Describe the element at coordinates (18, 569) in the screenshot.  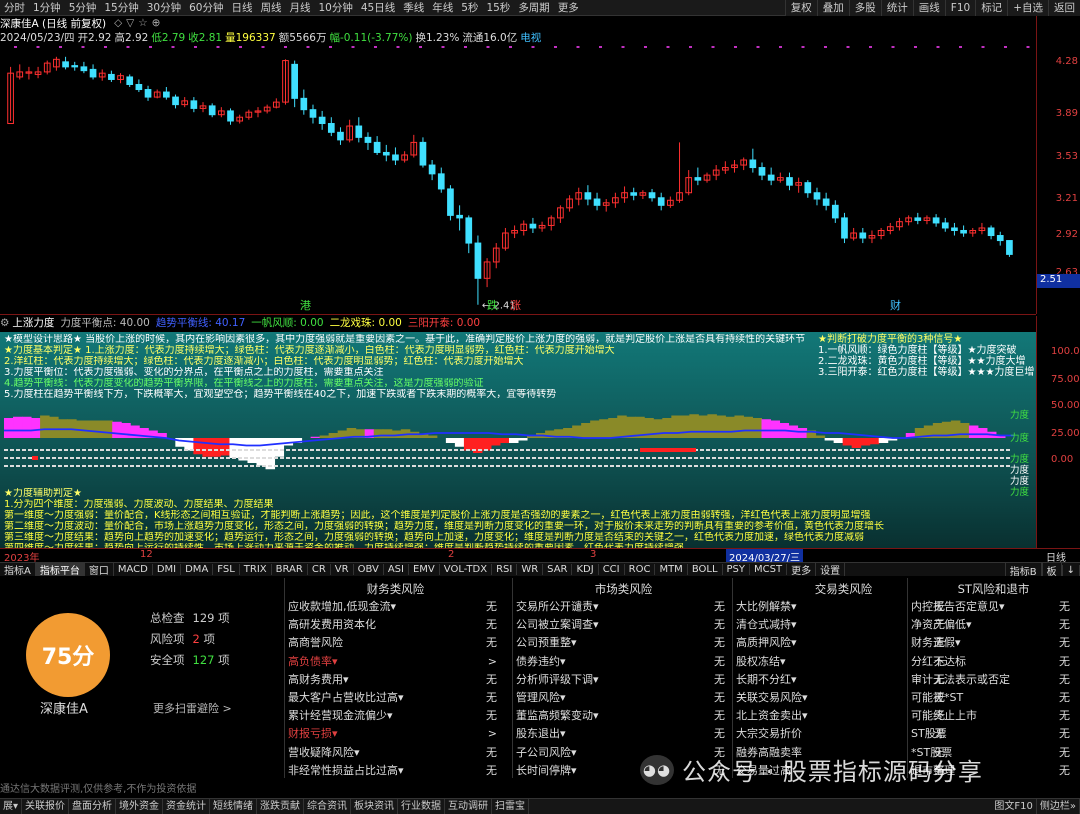
I see `indicator-tab: 指标A` at that location.